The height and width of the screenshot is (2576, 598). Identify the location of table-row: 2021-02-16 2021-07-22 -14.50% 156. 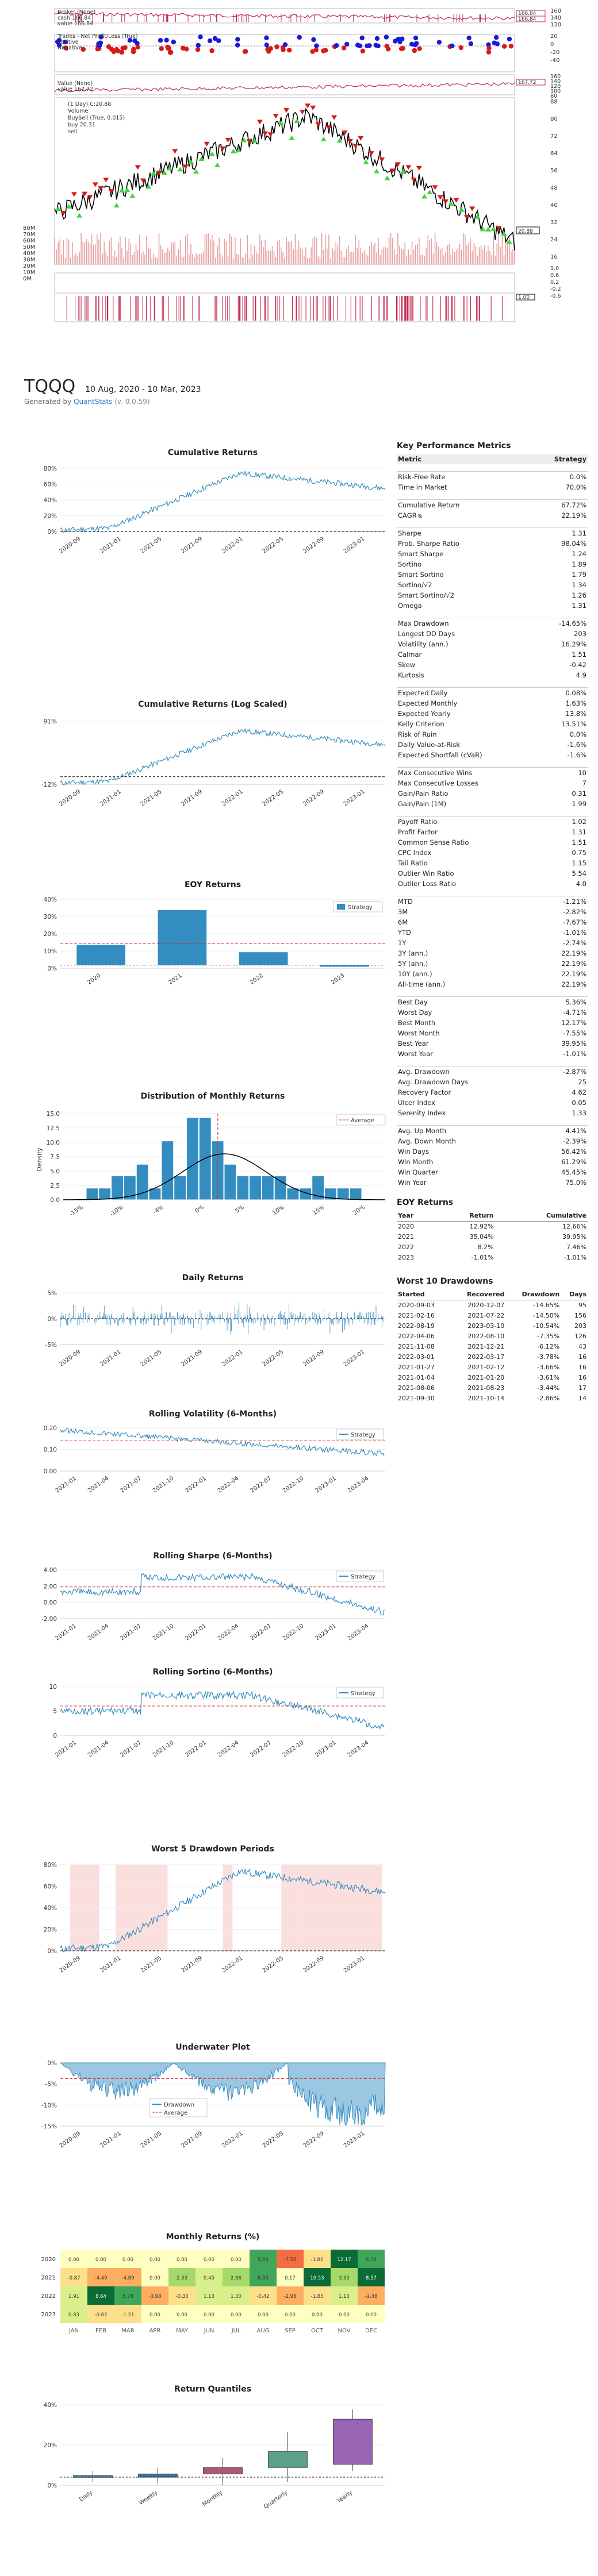
(492, 1316).